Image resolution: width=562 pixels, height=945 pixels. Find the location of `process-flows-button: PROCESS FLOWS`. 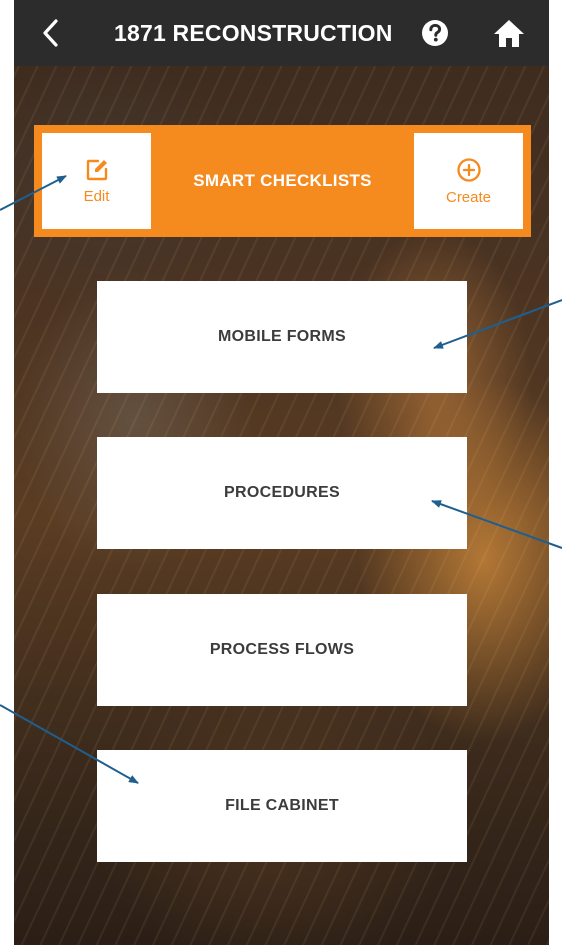

process-flows-button: PROCESS FLOWS is located at coordinates (282, 650).